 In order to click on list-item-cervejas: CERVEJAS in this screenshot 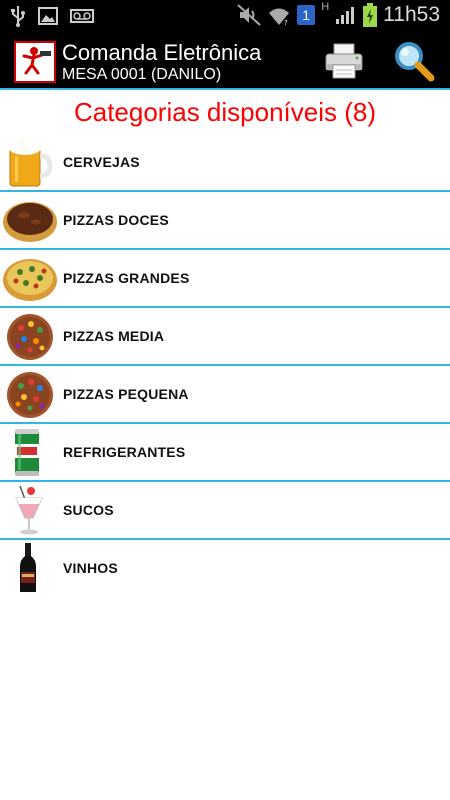, I will do `click(225, 163)`.